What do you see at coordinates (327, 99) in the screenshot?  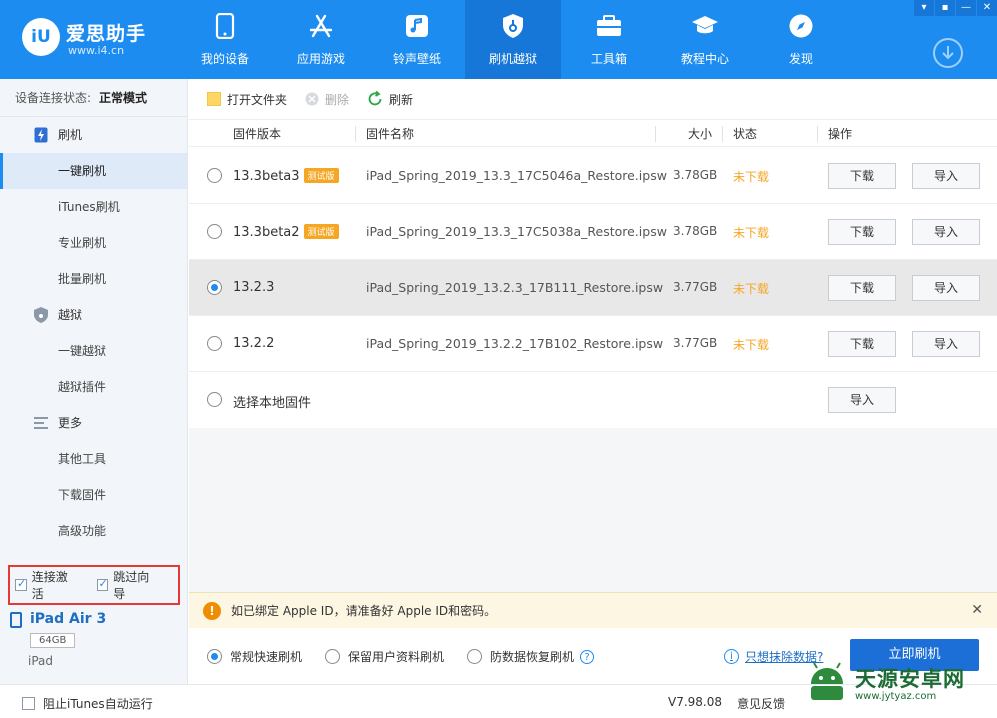 I see `delete-button: 删除` at bounding box center [327, 99].